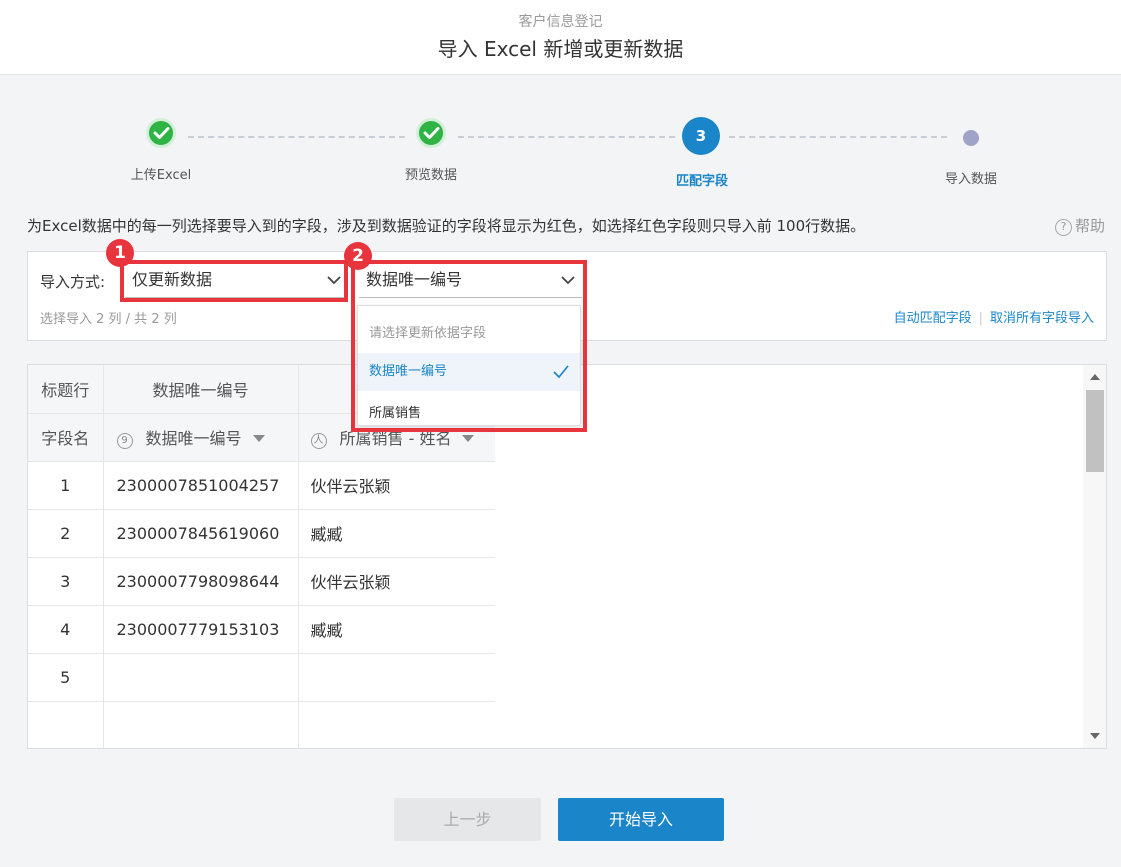 This screenshot has width=1121, height=867. Describe the element at coordinates (1063, 227) in the screenshot. I see `help-icon: ?` at that location.